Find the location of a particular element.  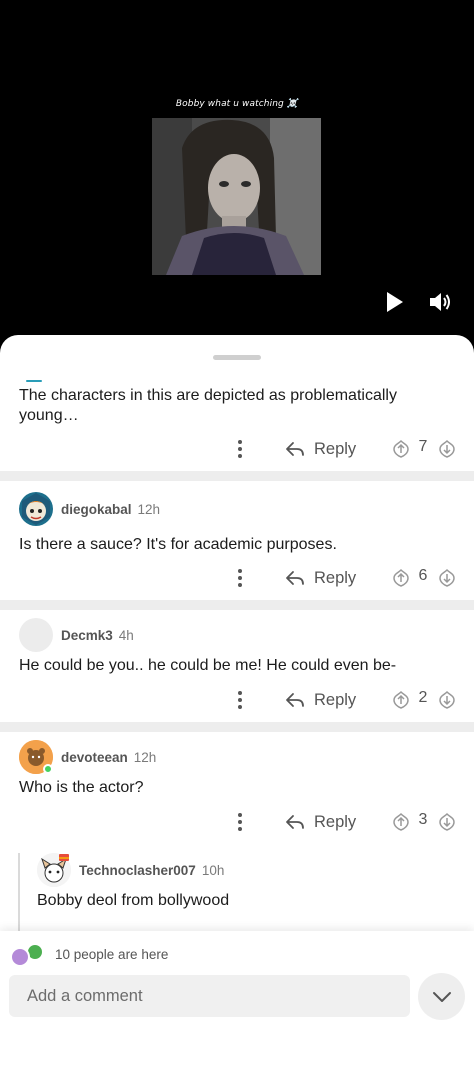

vote-count: 6 is located at coordinates (423, 575).